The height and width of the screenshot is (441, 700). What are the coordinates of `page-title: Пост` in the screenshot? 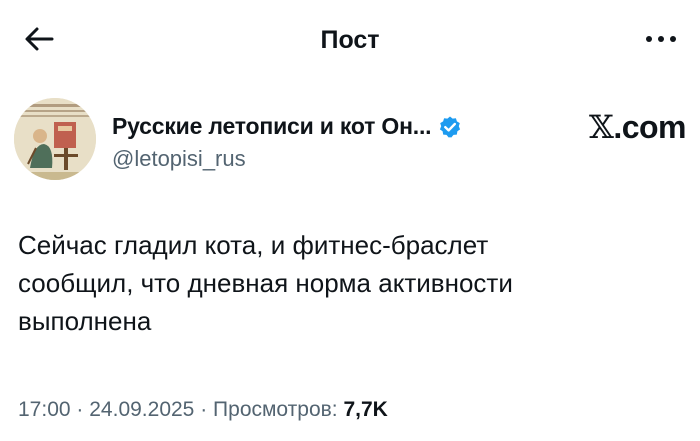 It's located at (350, 40).